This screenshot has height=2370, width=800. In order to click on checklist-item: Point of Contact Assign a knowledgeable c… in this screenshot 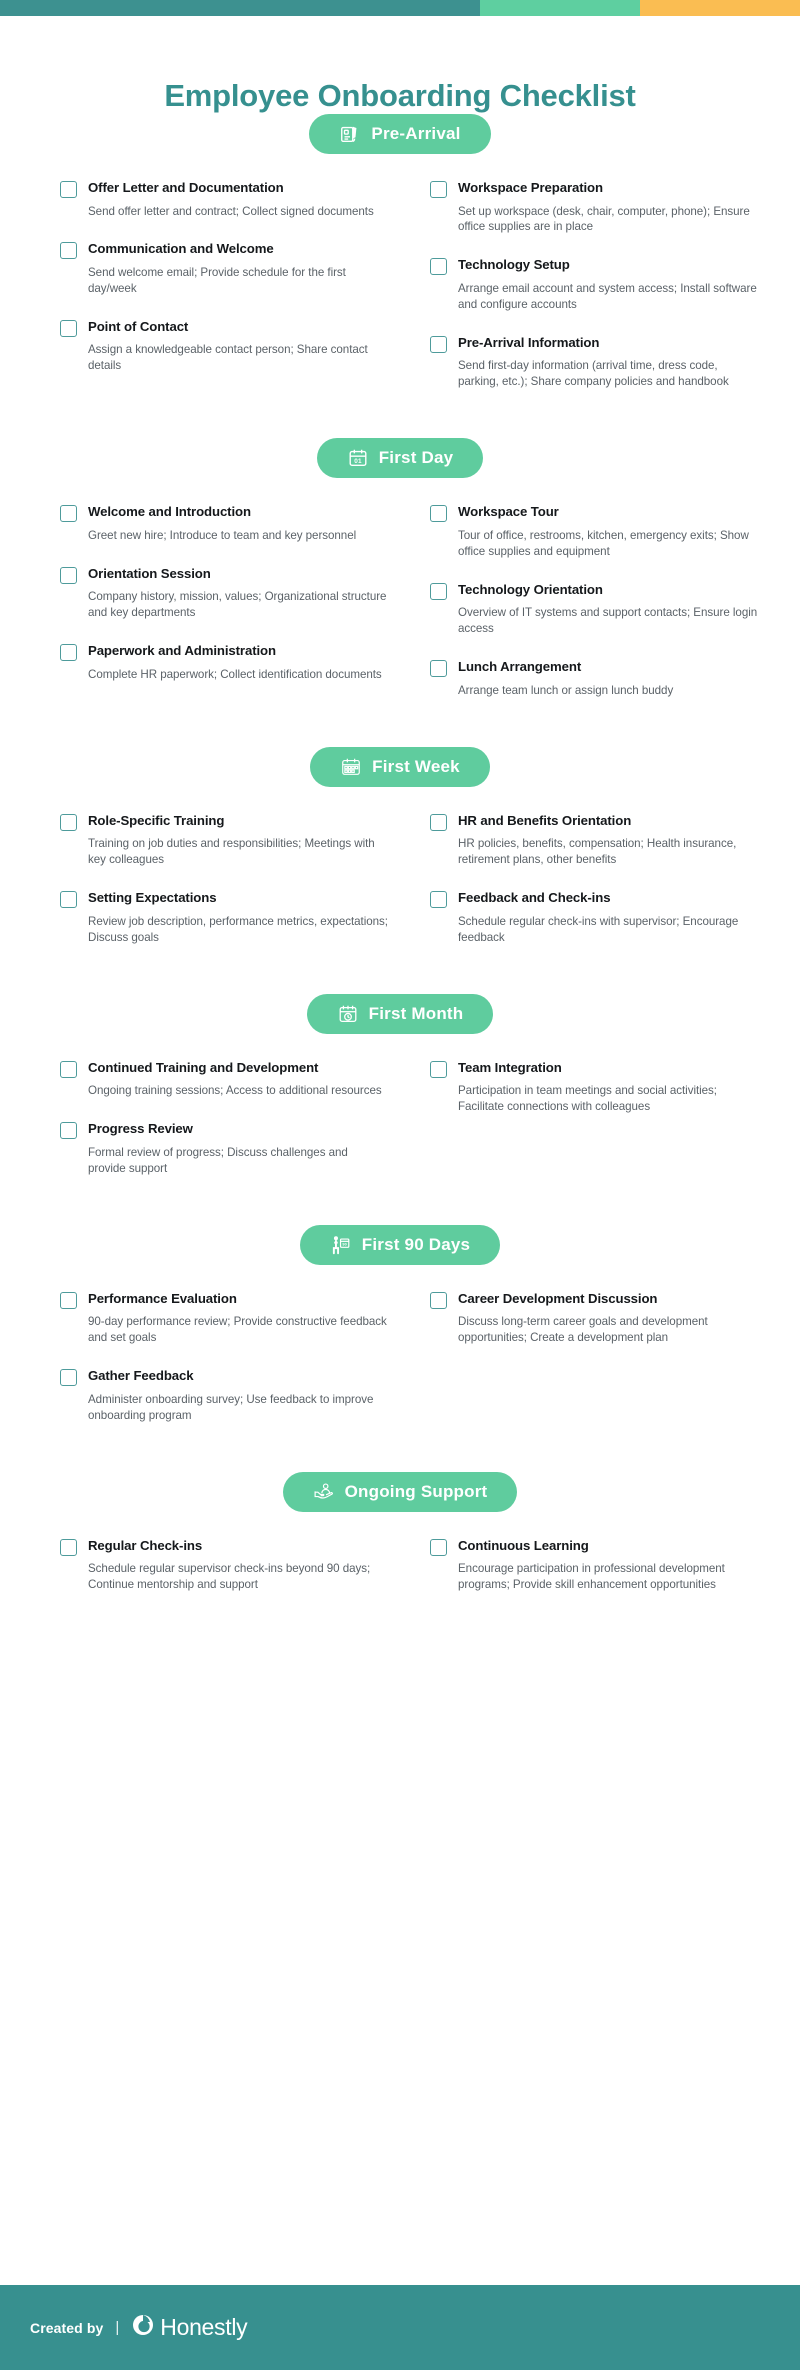, I will do `click(245, 346)`.